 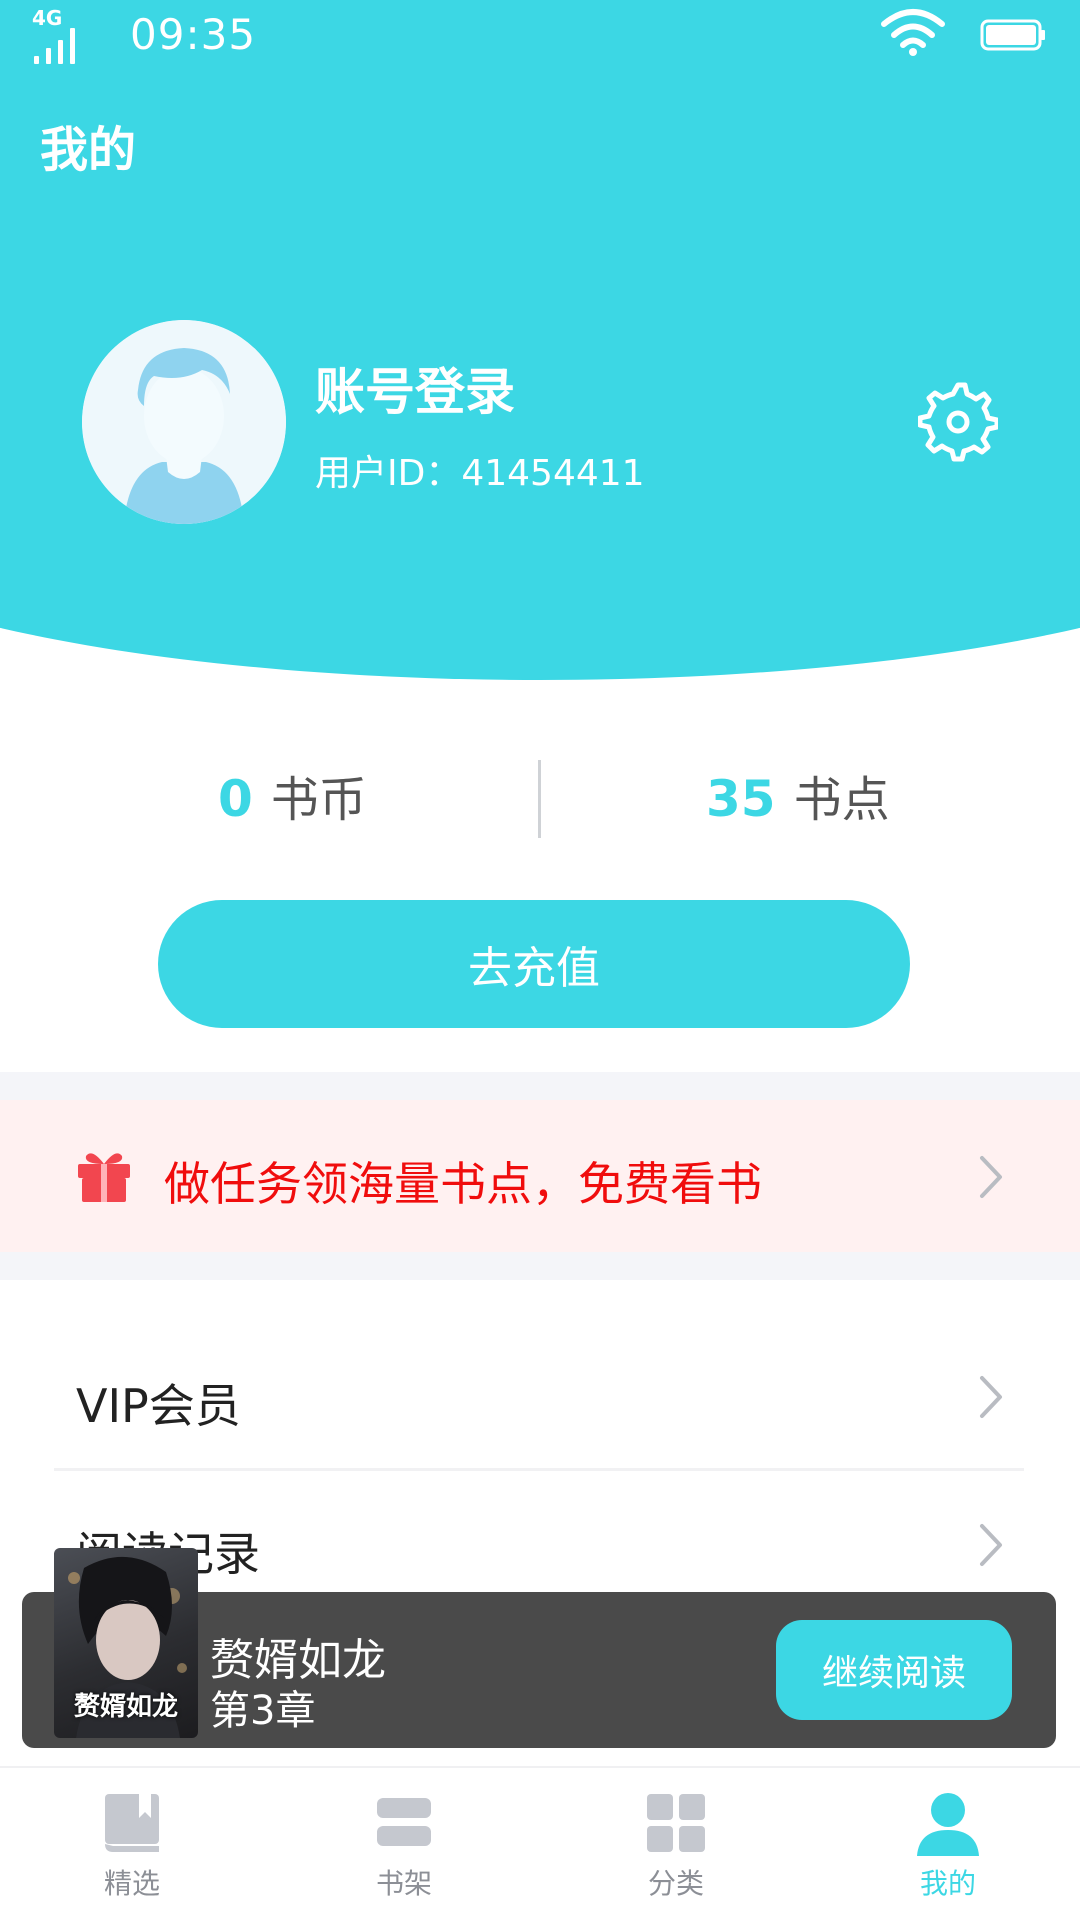 What do you see at coordinates (235, 799) in the screenshot?
I see `coins-value: 0` at bounding box center [235, 799].